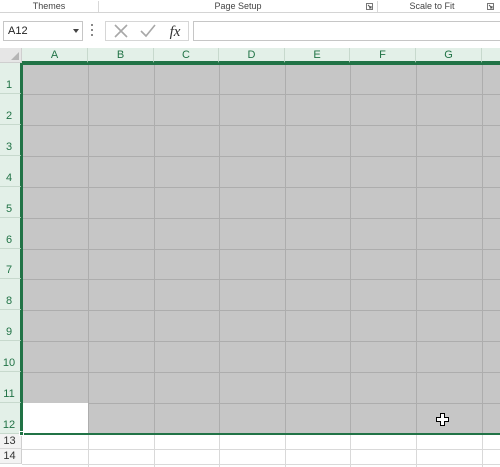 Image resolution: width=500 pixels, height=467 pixels. I want to click on row-header-label: 12, so click(9, 425).